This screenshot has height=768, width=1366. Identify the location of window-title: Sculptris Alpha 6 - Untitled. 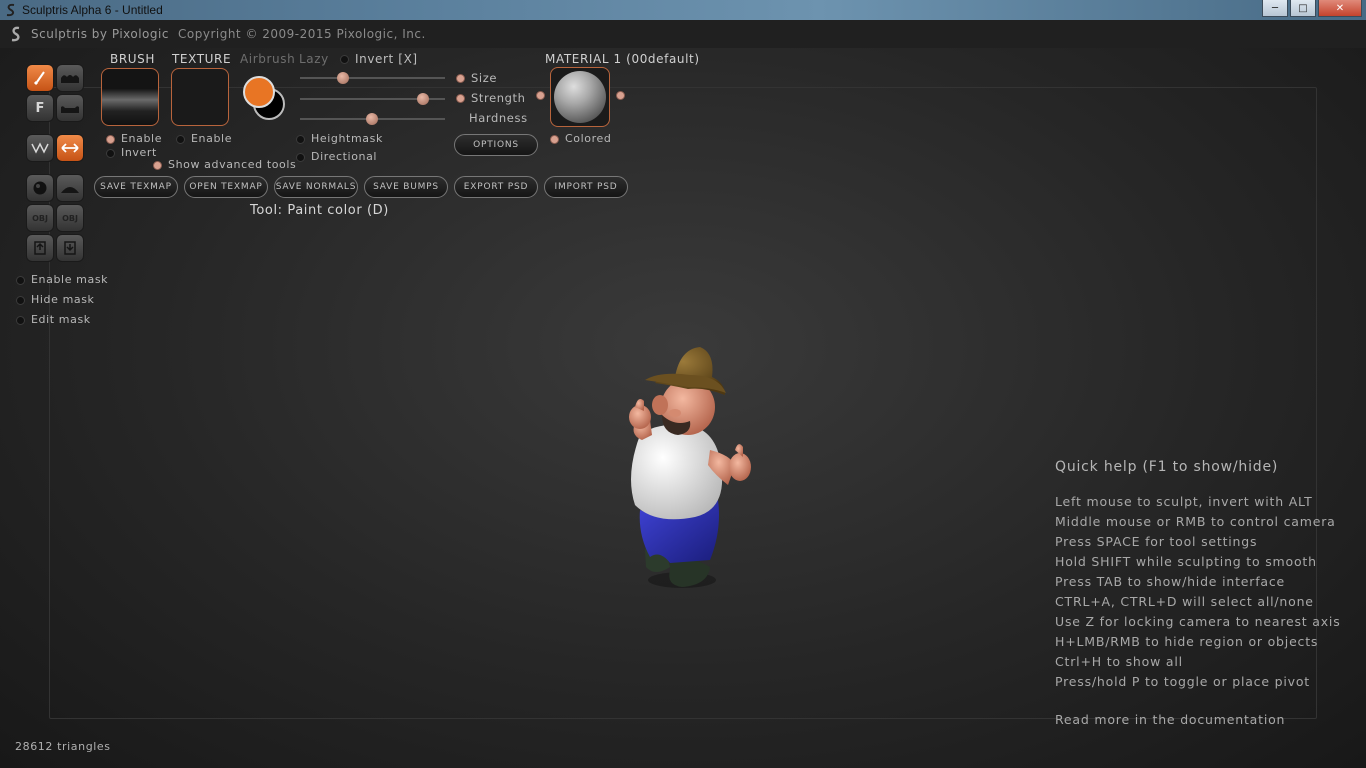
(92, 10).